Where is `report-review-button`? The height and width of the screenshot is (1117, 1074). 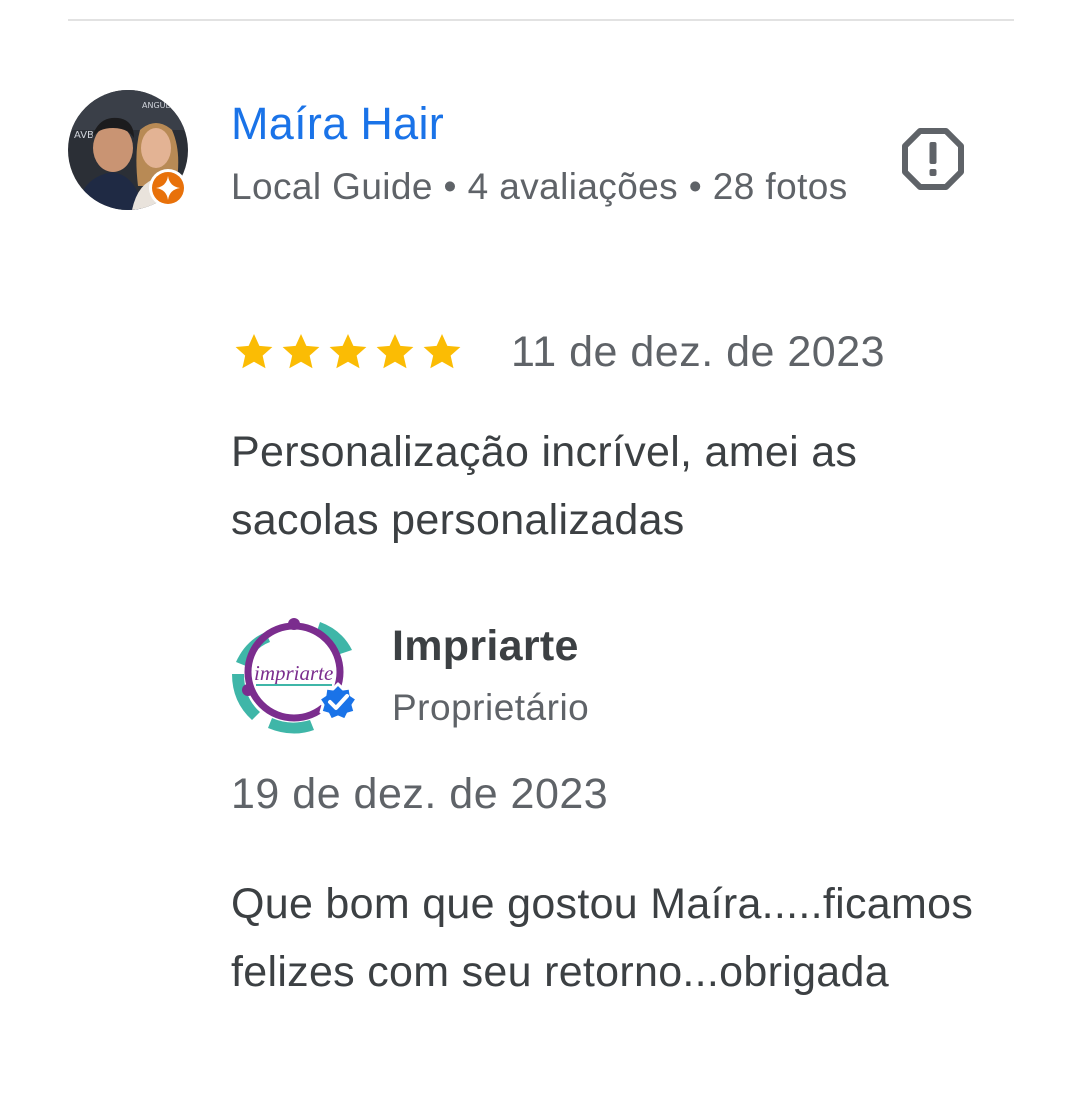
report-review-button is located at coordinates (933, 159).